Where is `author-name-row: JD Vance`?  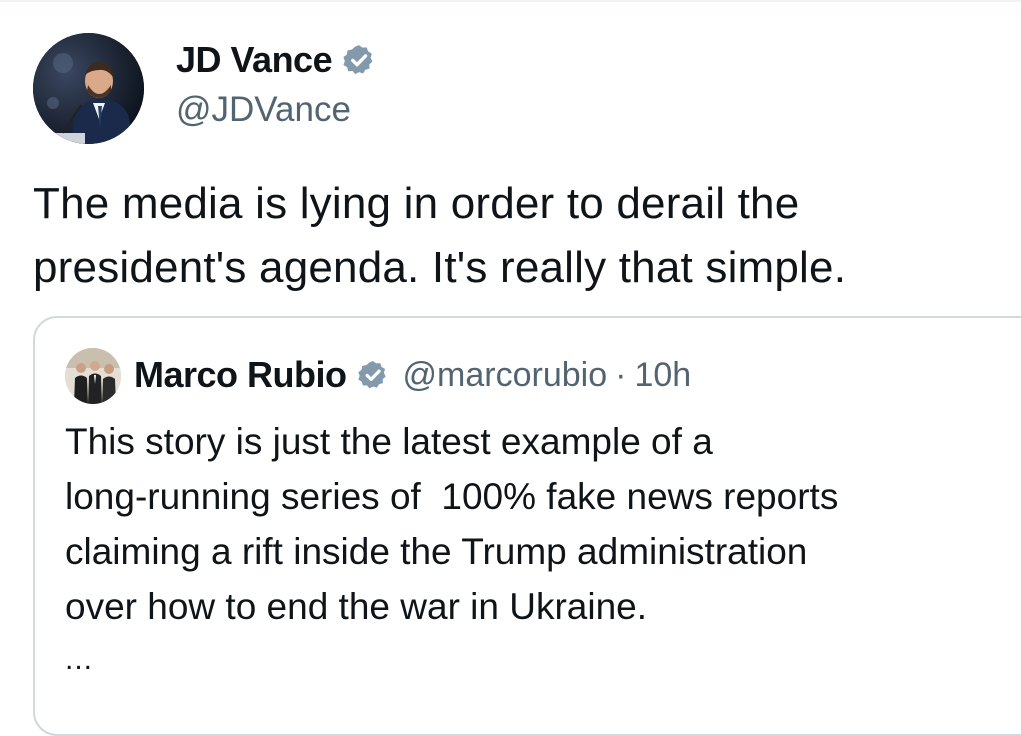
author-name-row: JD Vance is located at coordinates (276, 60).